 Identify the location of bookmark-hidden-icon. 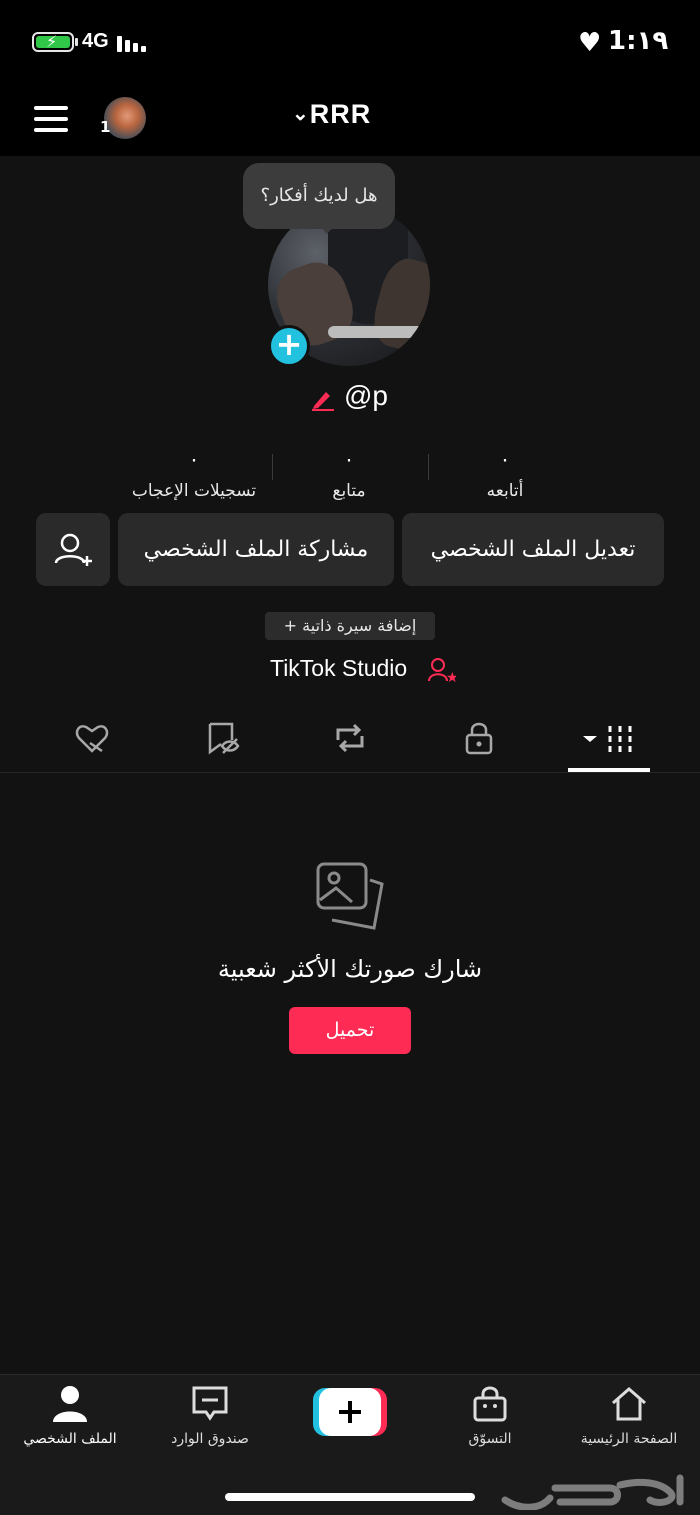
(224, 738).